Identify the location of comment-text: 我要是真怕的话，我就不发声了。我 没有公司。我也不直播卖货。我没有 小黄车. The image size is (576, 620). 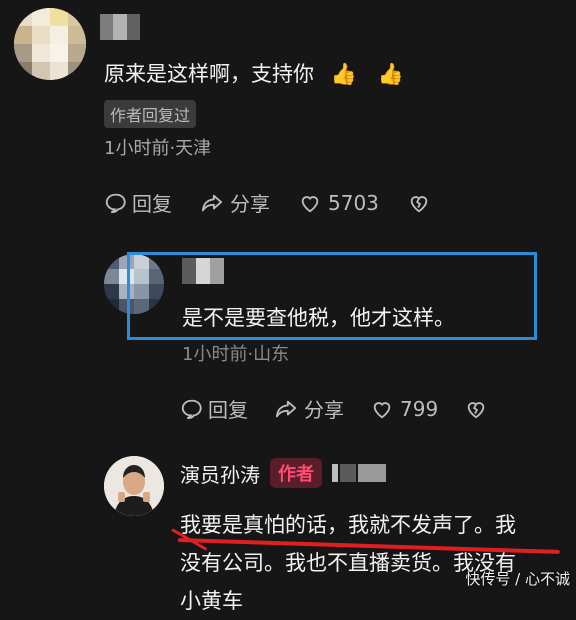
(348, 563).